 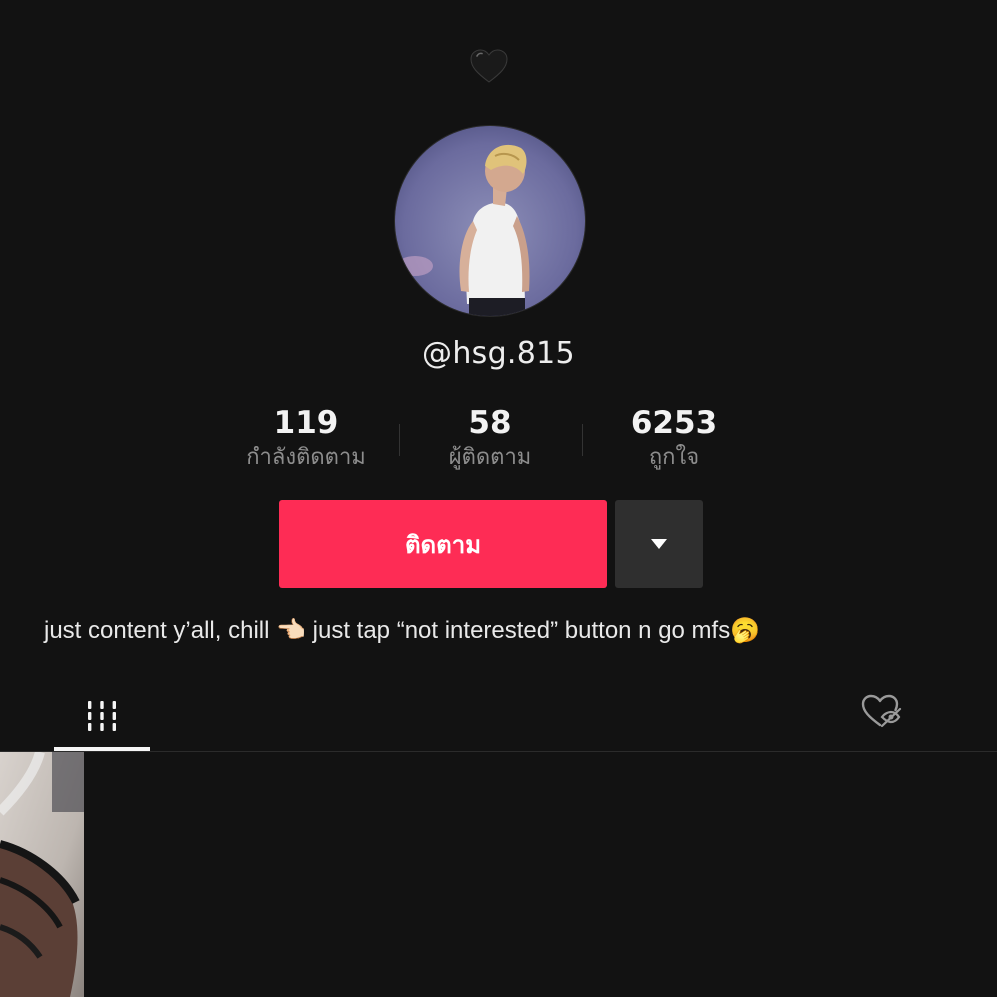 I want to click on stat-following: 119 กำลังติดตาม, so click(x=306, y=438).